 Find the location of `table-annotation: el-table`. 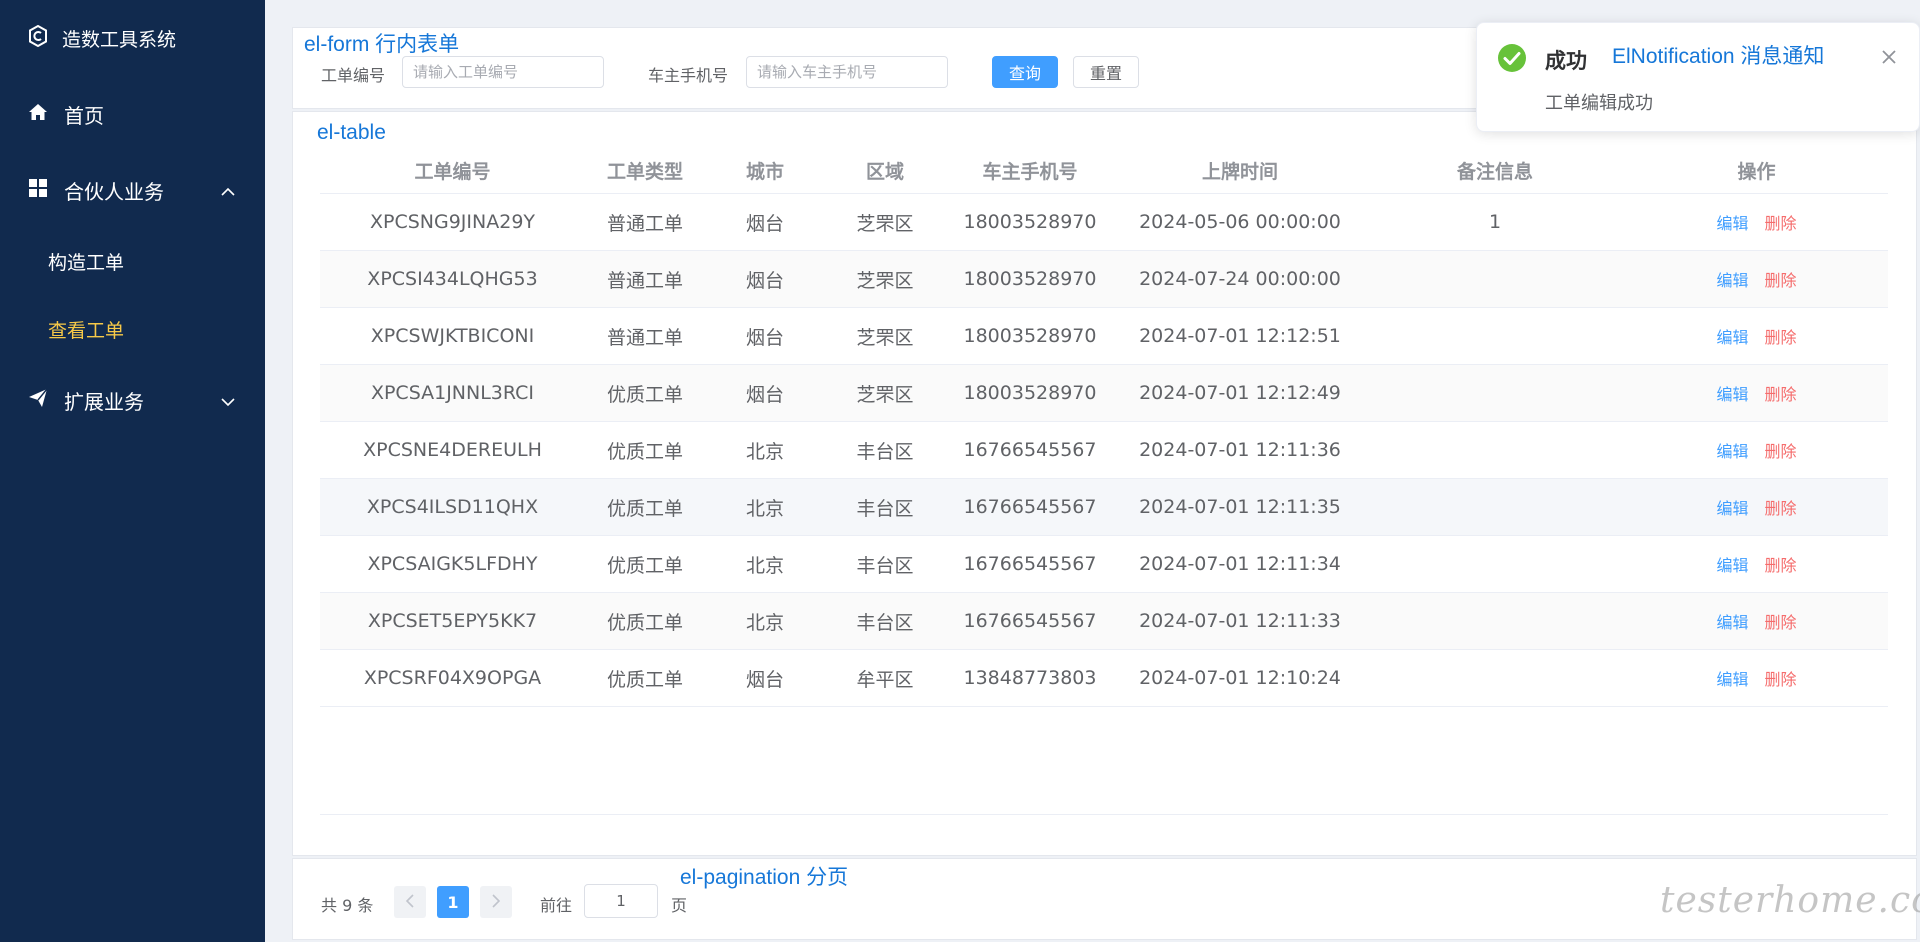

table-annotation: el-table is located at coordinates (351, 132).